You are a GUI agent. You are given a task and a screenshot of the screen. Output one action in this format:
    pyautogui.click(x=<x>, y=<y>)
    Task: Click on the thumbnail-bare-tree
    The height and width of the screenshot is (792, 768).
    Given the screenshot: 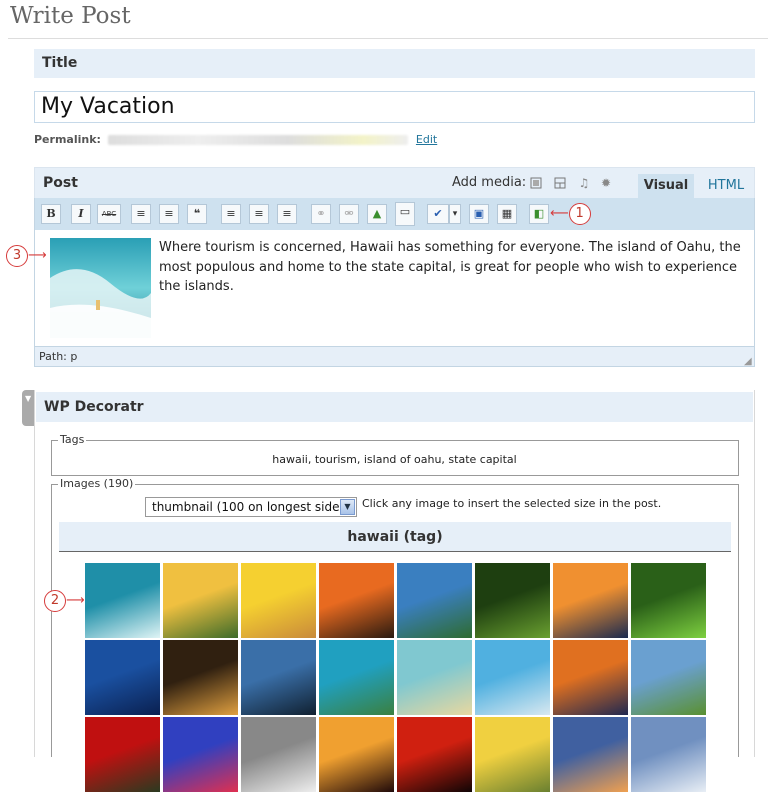 What is the action you would take?
    pyautogui.click(x=668, y=754)
    